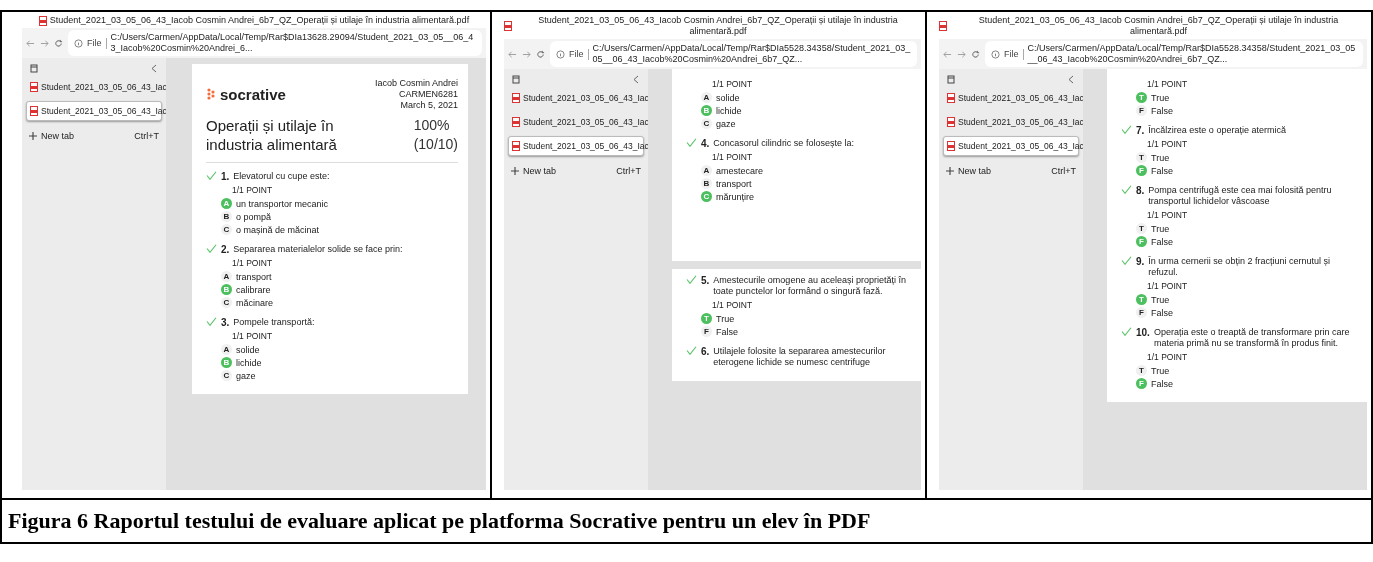 The width and height of the screenshot is (1373, 562). What do you see at coordinates (705, 143) in the screenshot?
I see `question-number: 4.` at bounding box center [705, 143].